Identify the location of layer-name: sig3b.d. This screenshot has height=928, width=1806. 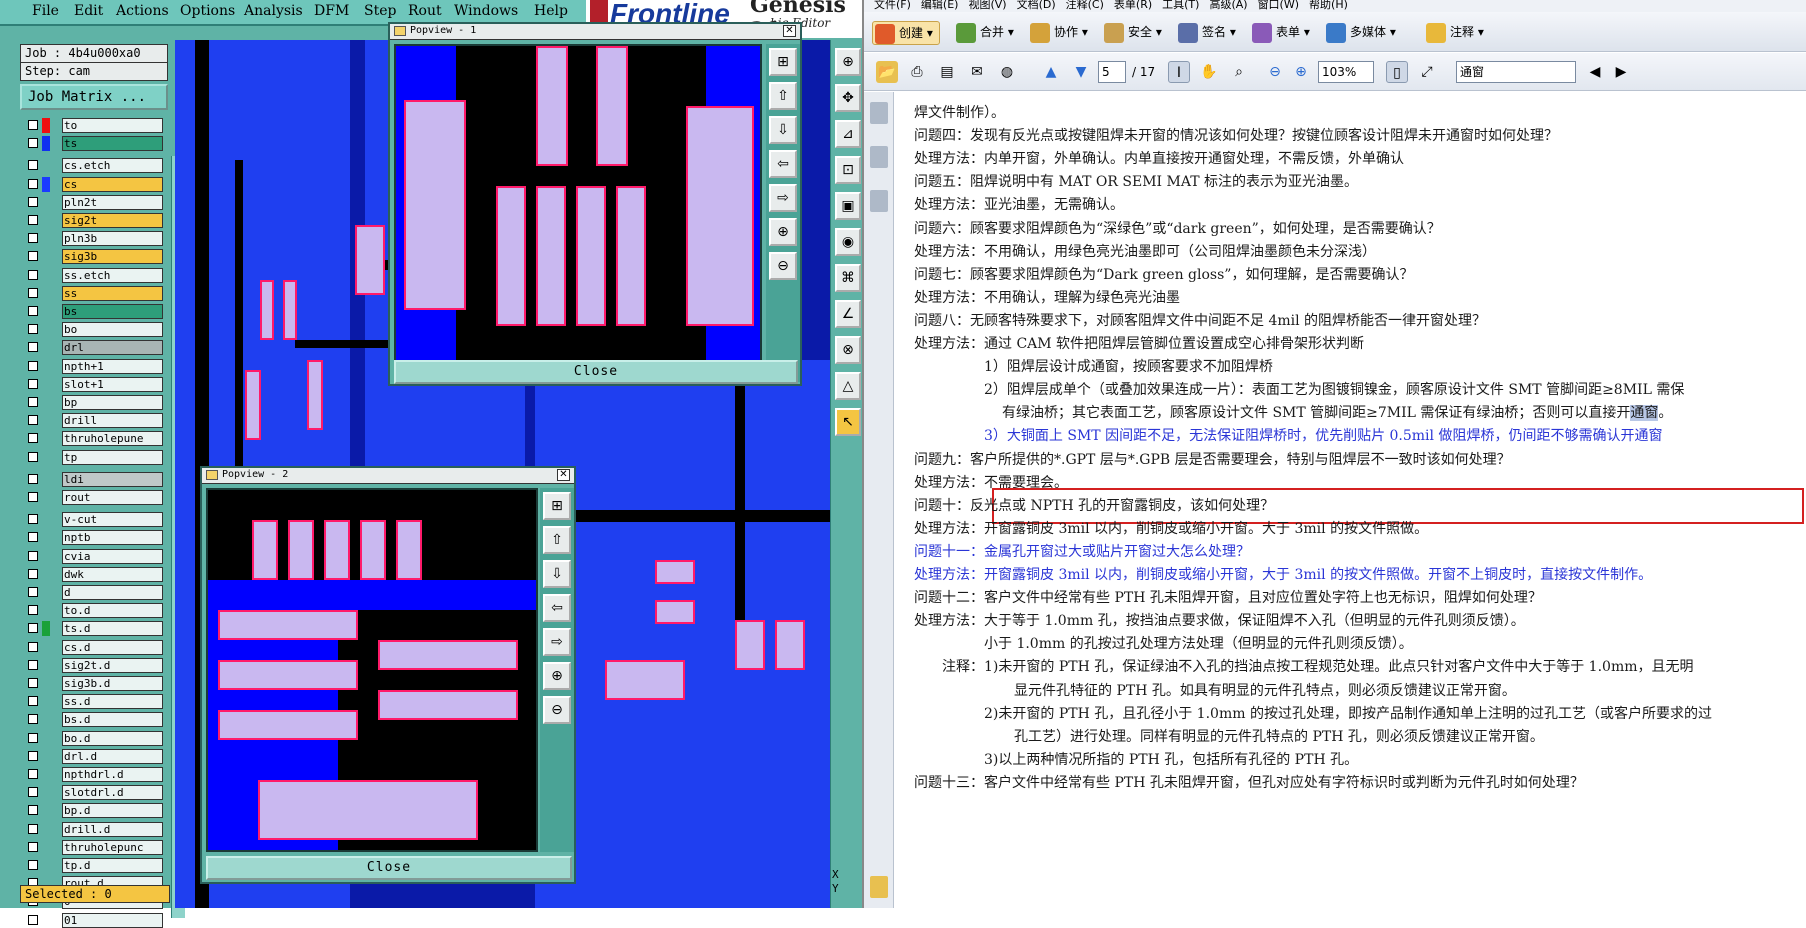
(112, 683).